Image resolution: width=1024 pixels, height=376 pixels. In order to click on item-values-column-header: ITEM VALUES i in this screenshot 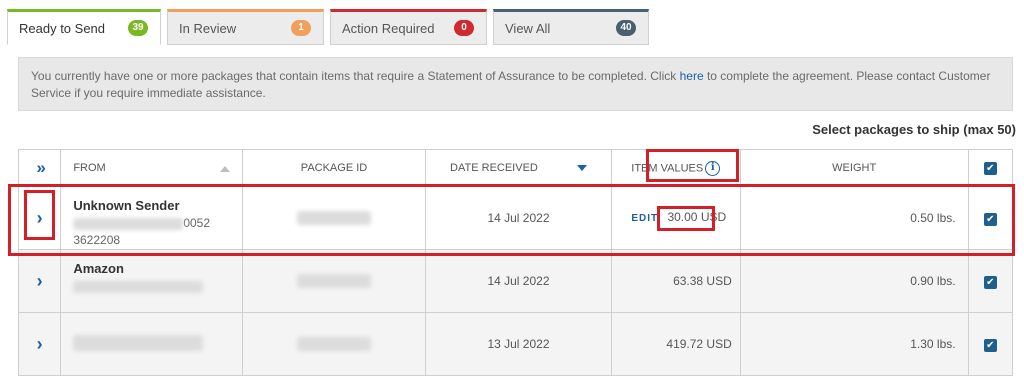, I will do `click(675, 168)`.